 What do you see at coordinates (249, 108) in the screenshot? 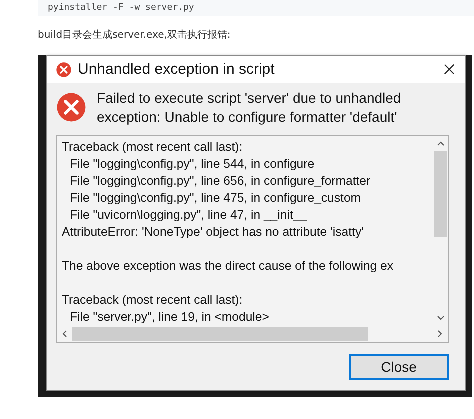
I see `error-message: Failed to execute script 'server' due to unhandled exception: Unable to configure formatter 'default'` at bounding box center [249, 108].